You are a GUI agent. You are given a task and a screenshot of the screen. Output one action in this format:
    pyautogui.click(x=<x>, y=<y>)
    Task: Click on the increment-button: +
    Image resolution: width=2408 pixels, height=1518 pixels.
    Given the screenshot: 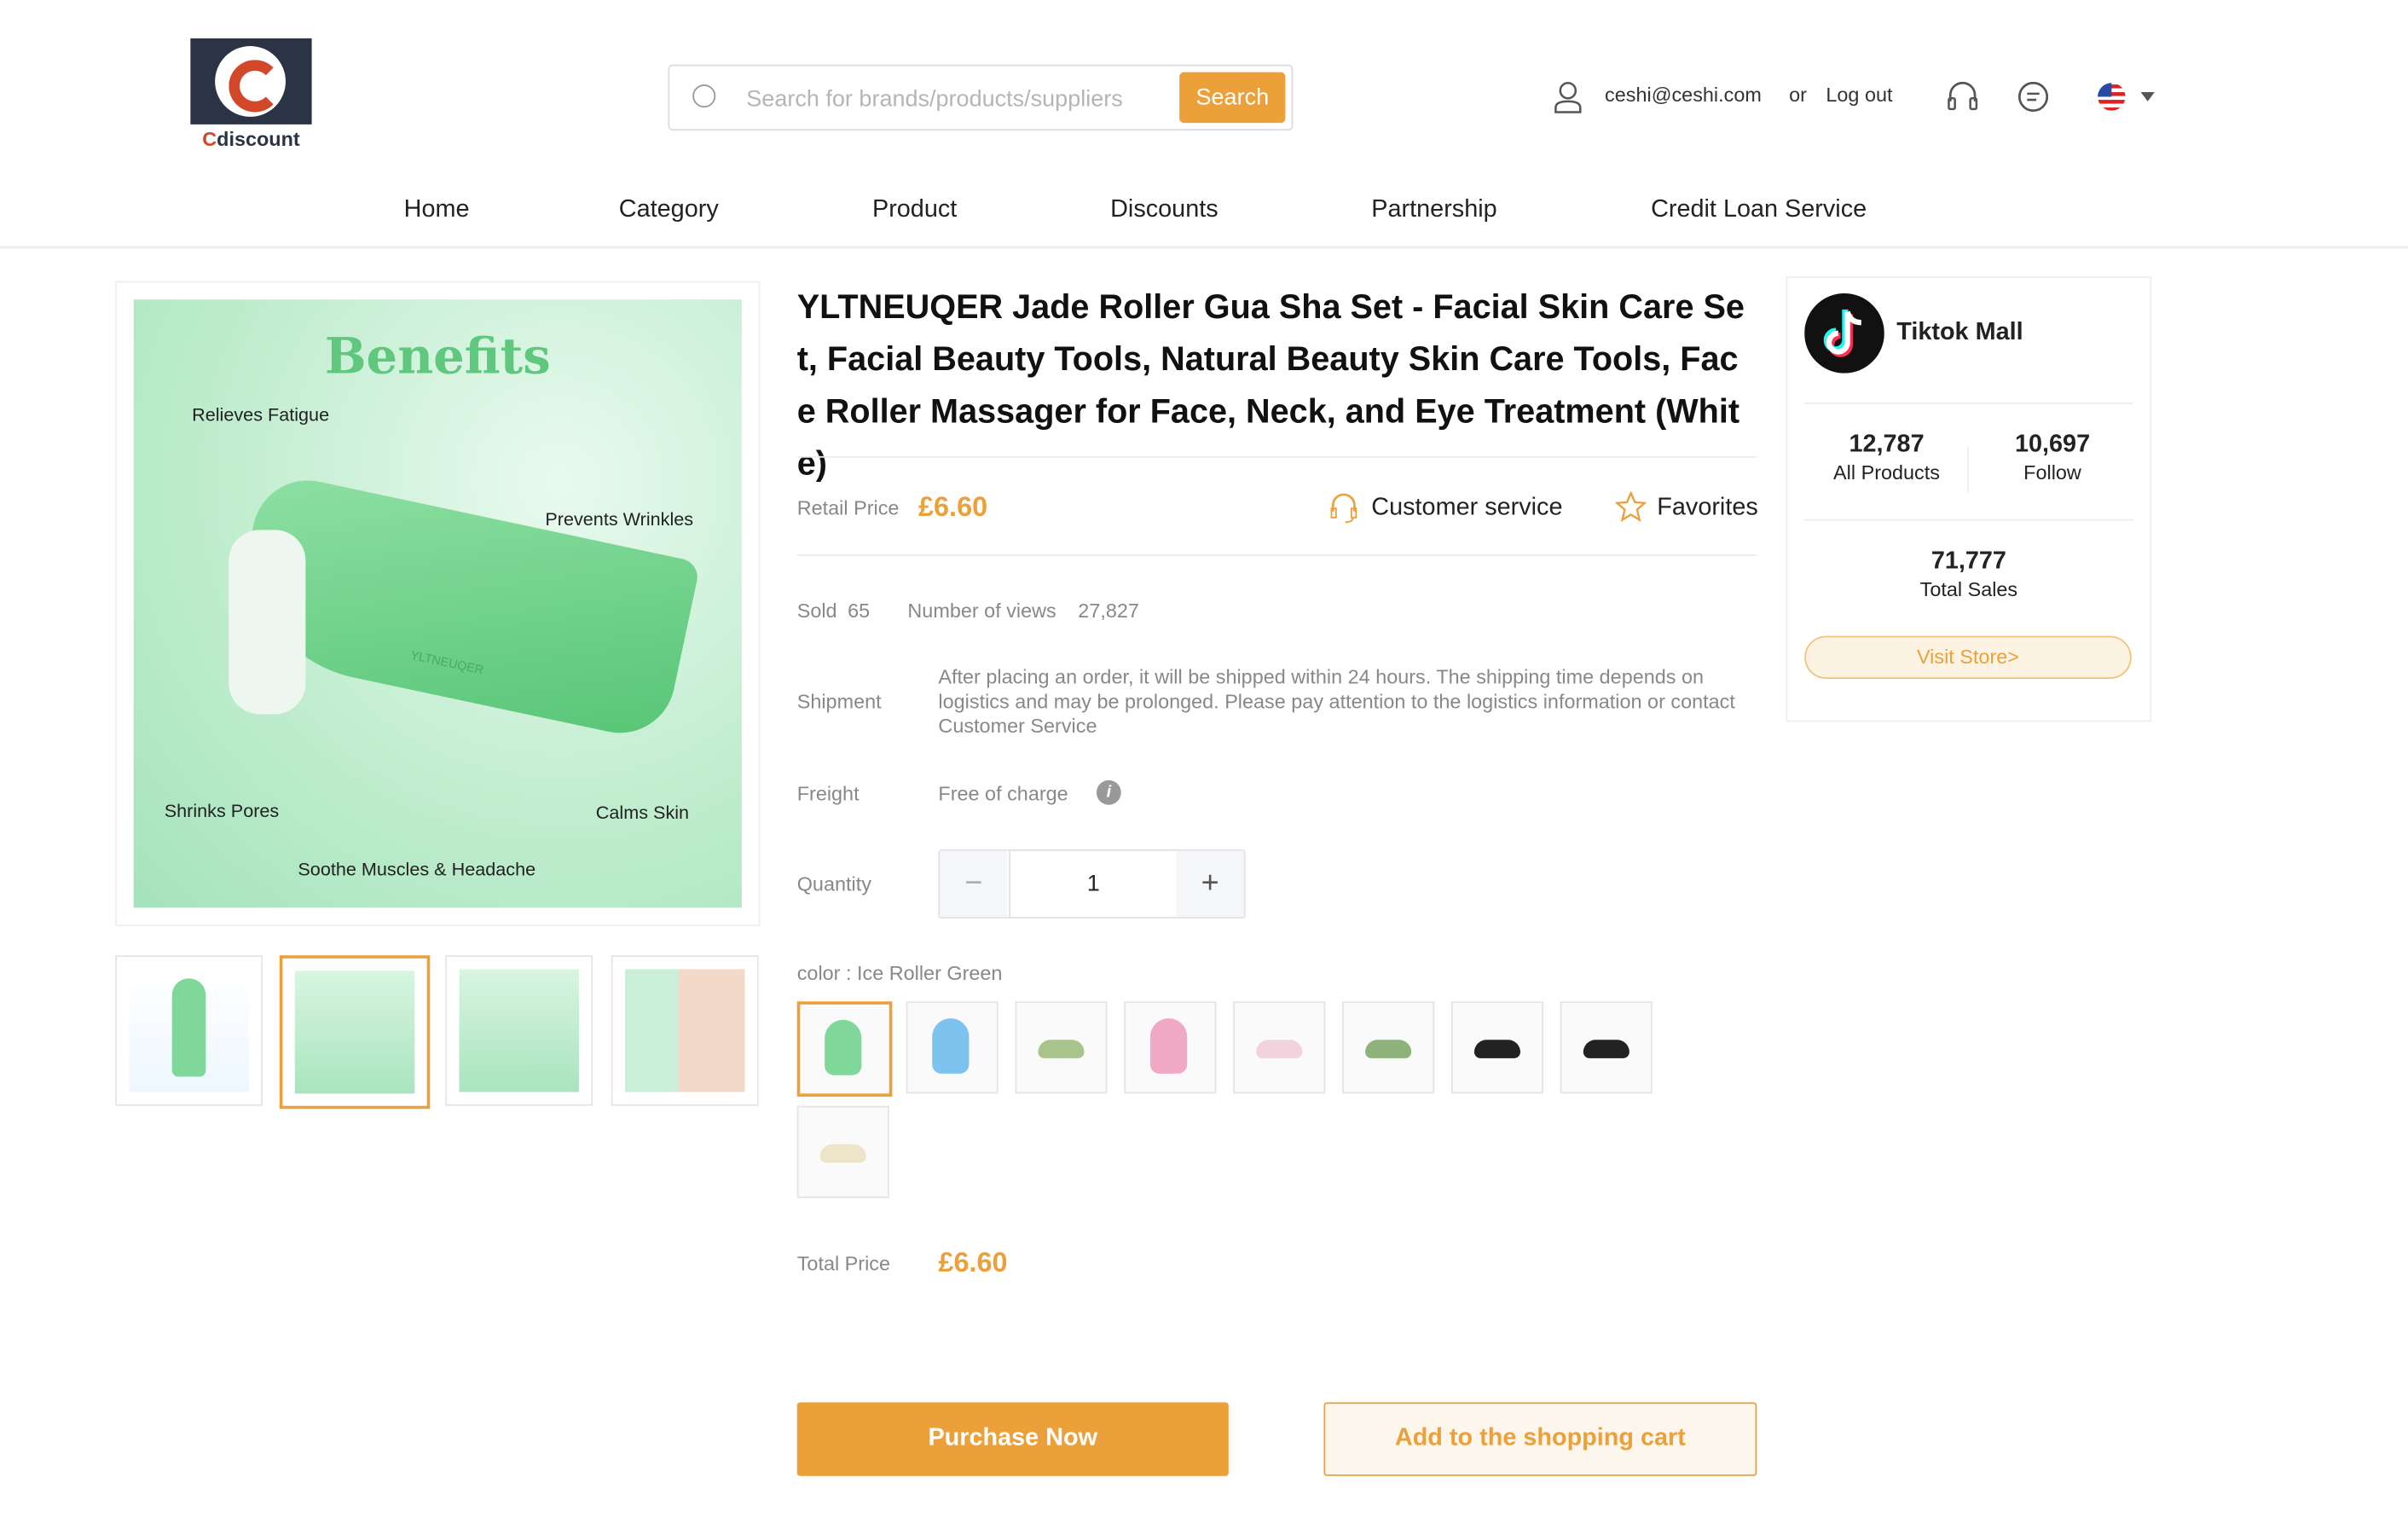 What is the action you would take?
    pyautogui.click(x=1210, y=884)
    